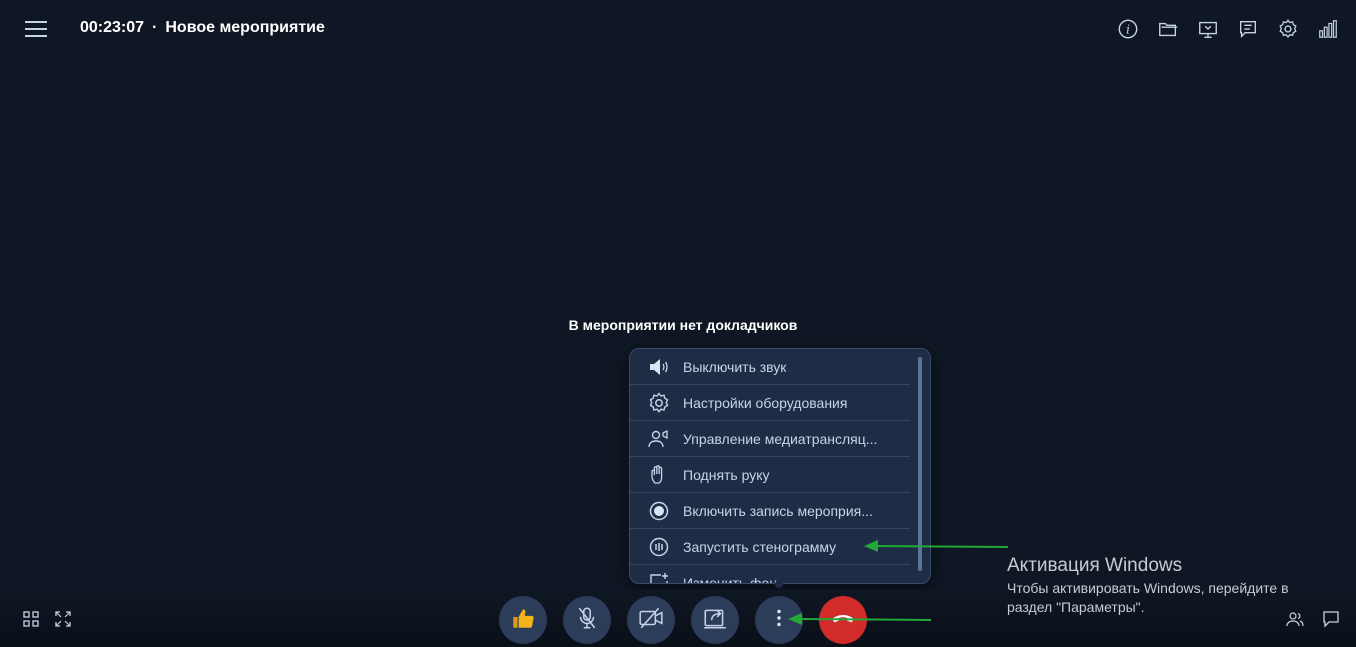 The width and height of the screenshot is (1356, 647). I want to click on menu-item-hardware-settings: Настройки оборудования, so click(770, 403).